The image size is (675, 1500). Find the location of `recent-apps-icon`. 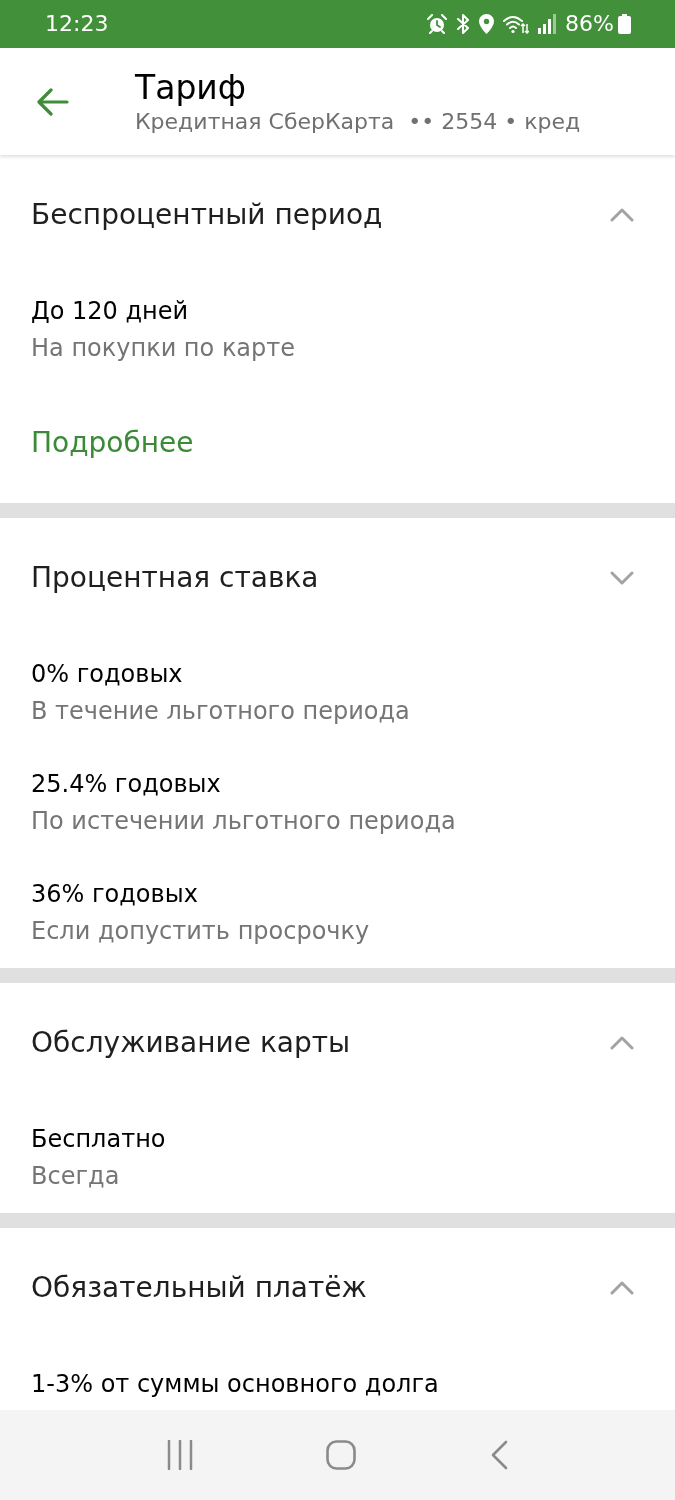

recent-apps-icon is located at coordinates (179, 1455).